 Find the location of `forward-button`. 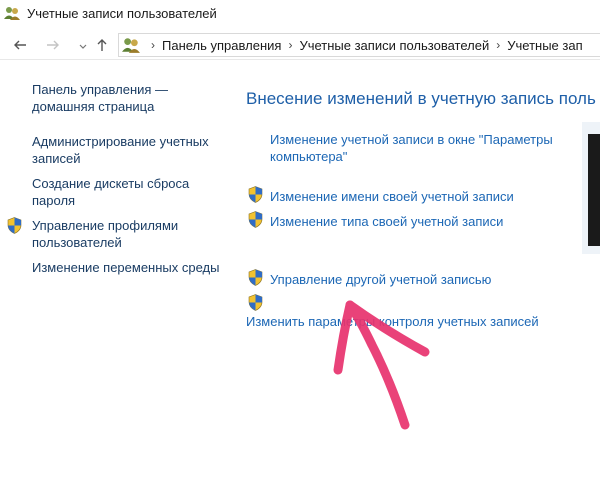

forward-button is located at coordinates (53, 45).